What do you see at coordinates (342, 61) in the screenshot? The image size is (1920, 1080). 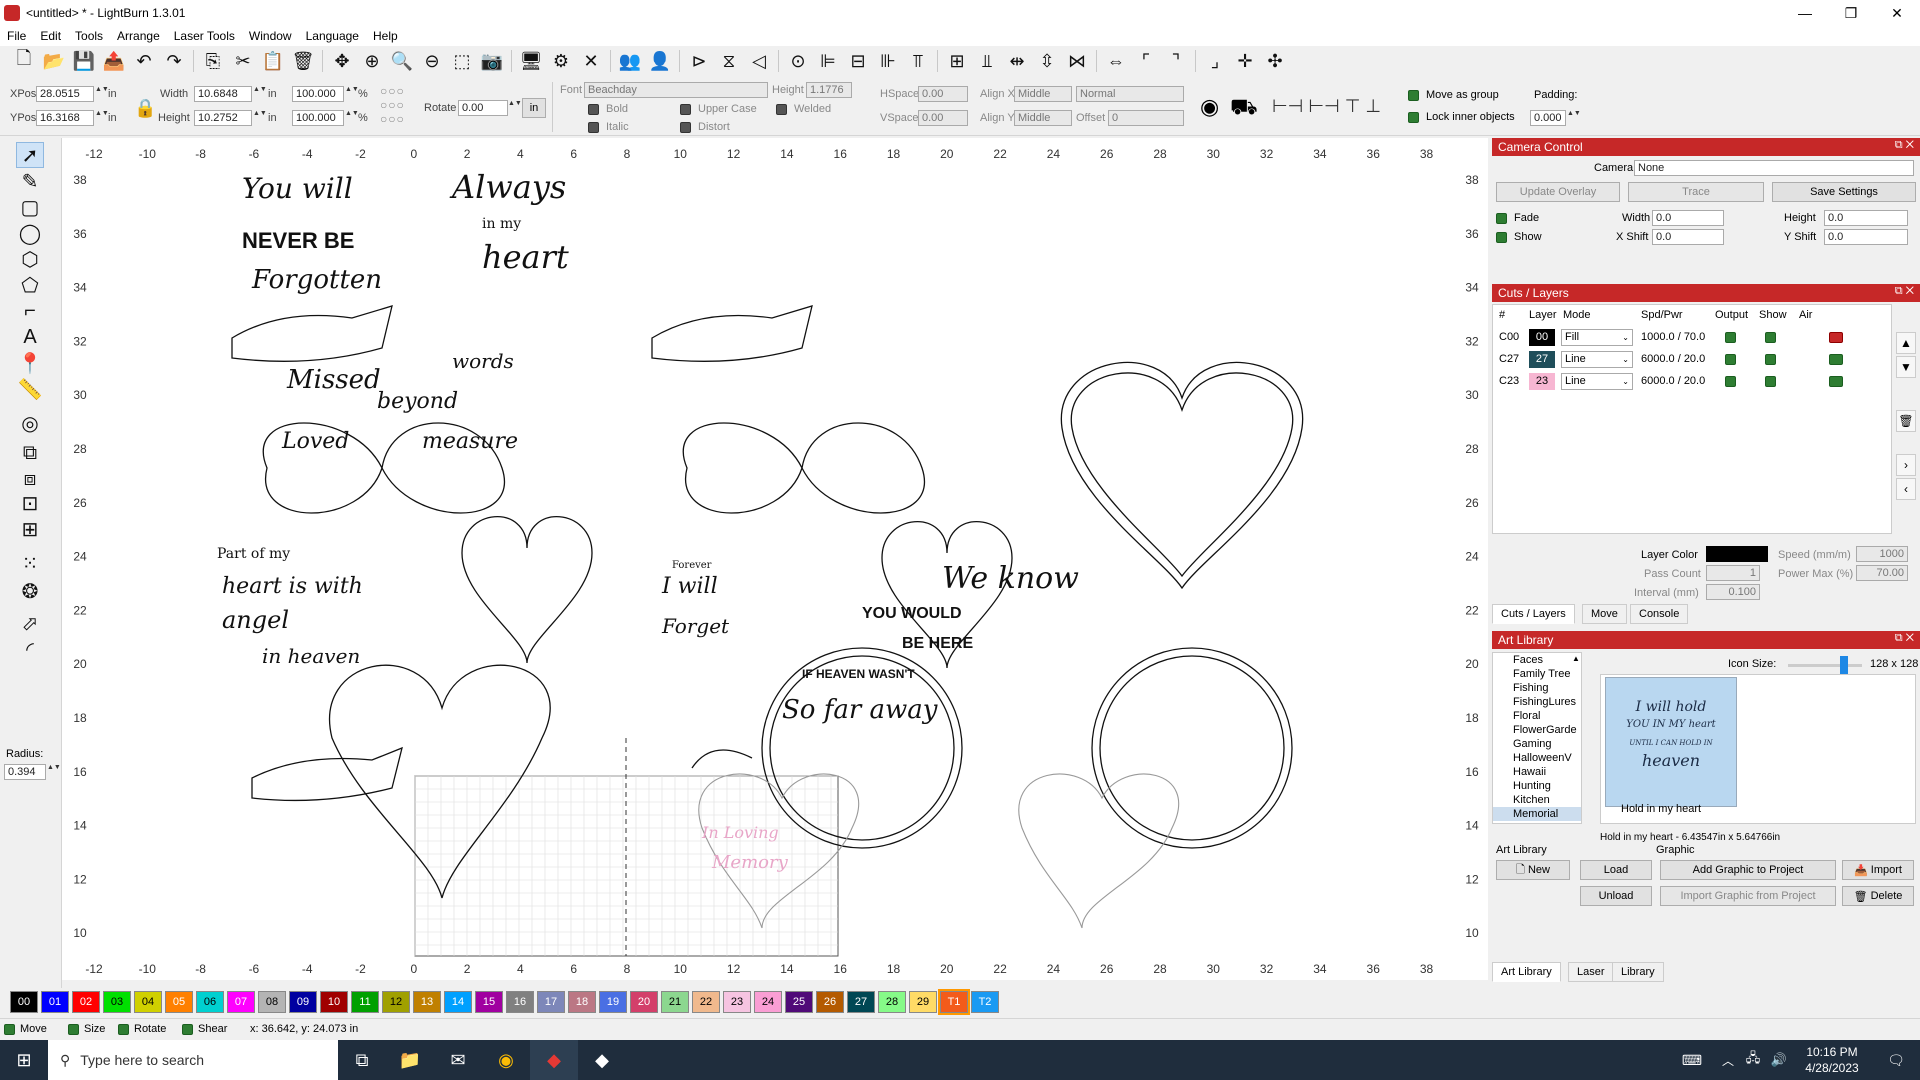 I see `move-icon: ✥` at bounding box center [342, 61].